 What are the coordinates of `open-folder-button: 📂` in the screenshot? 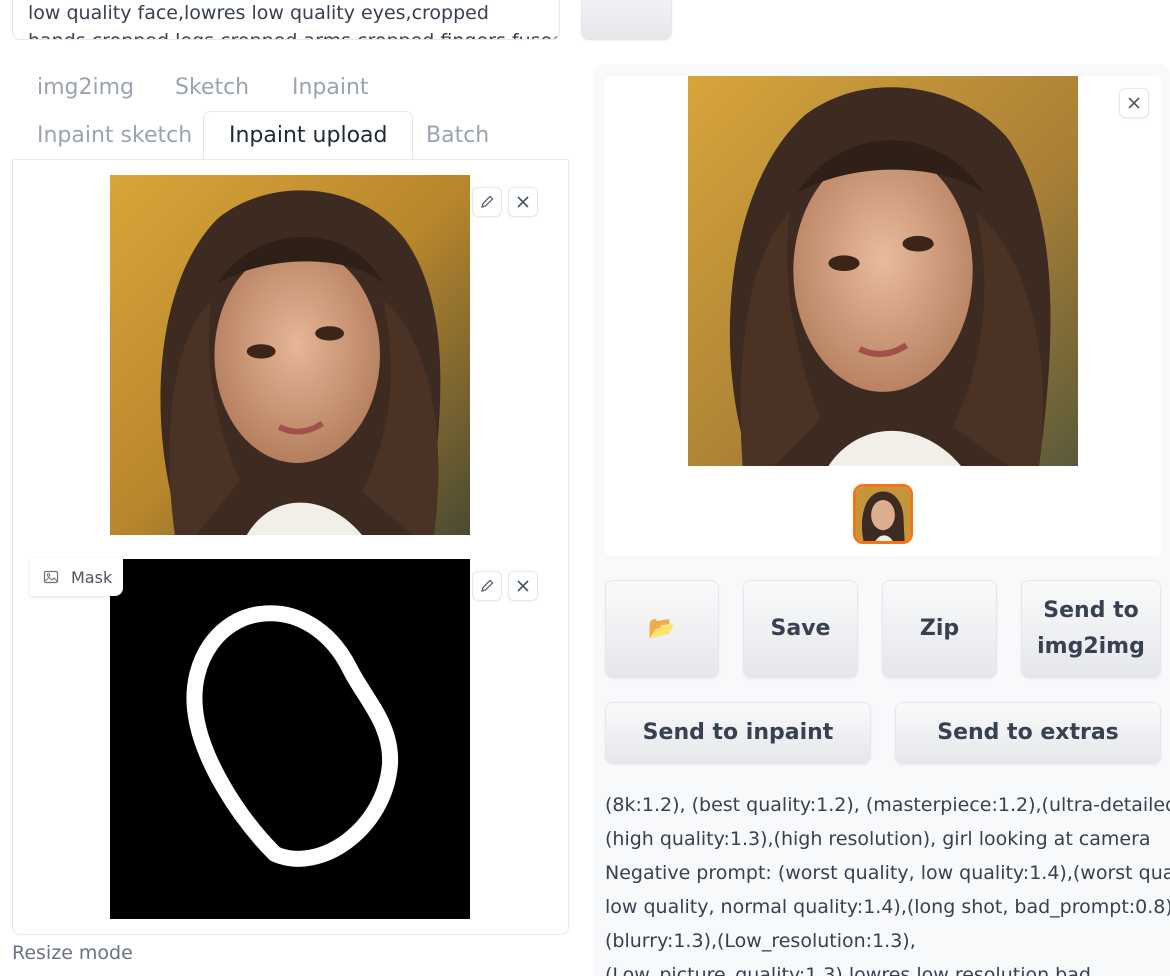 It's located at (662, 629).